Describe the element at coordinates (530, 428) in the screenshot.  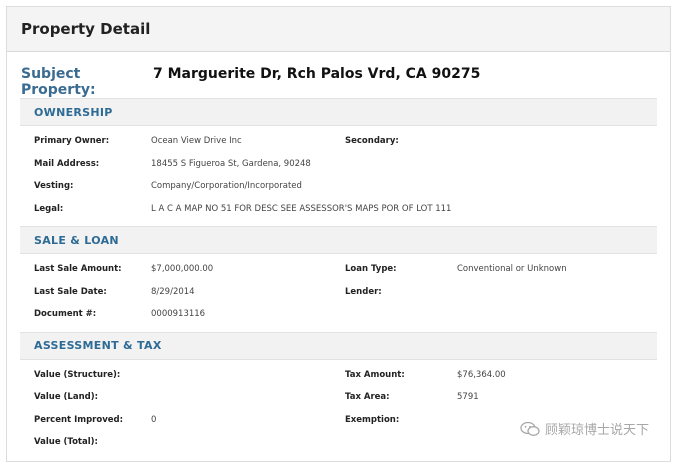
I see `wechat-icon` at that location.